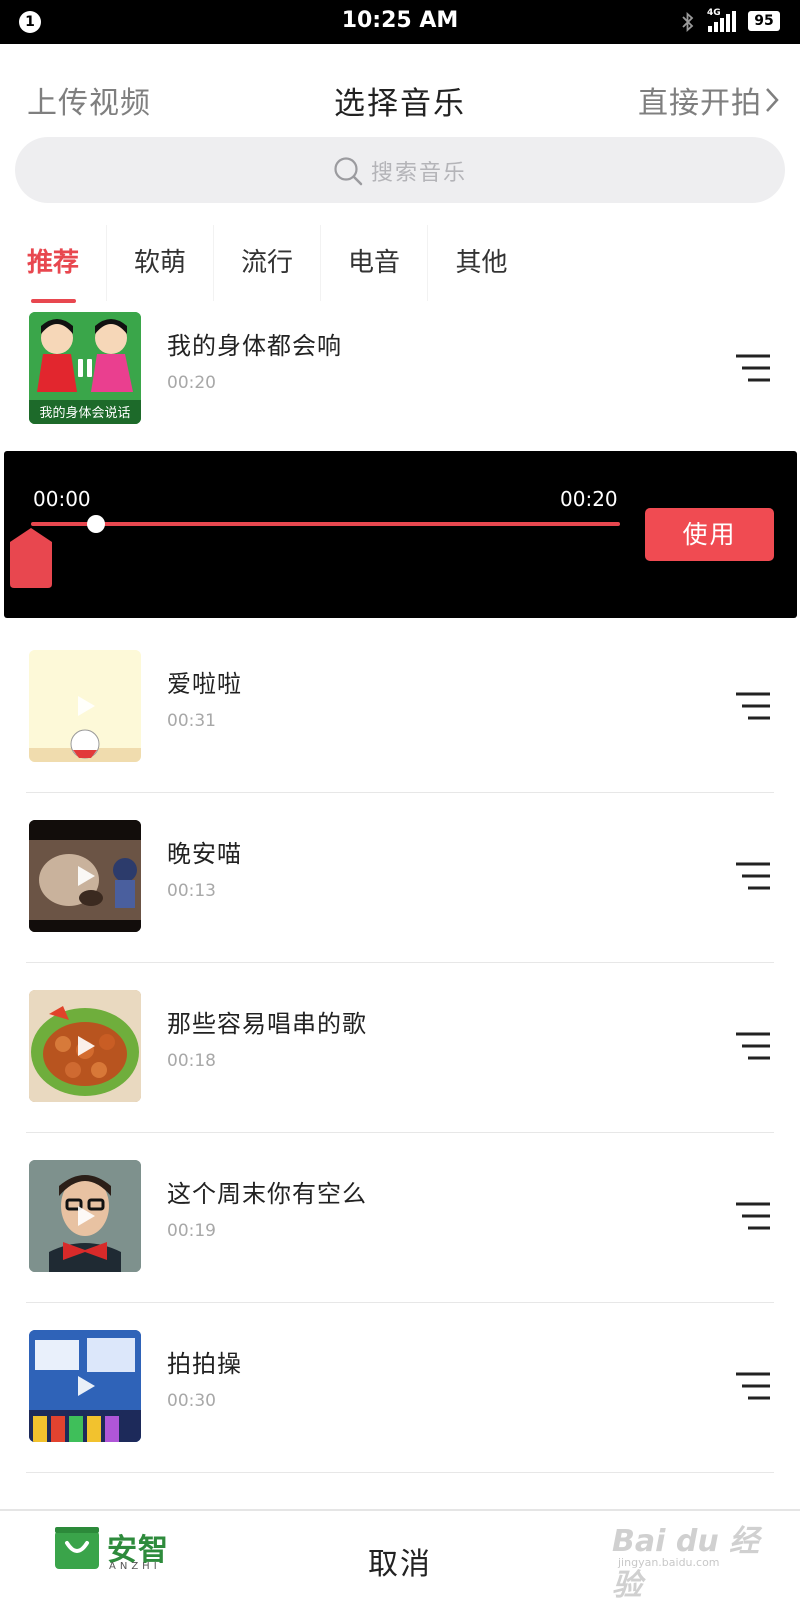 This screenshot has height=1600, width=800. Describe the element at coordinates (267, 1194) in the screenshot. I see `song-title: 这个周末你有空么` at that location.